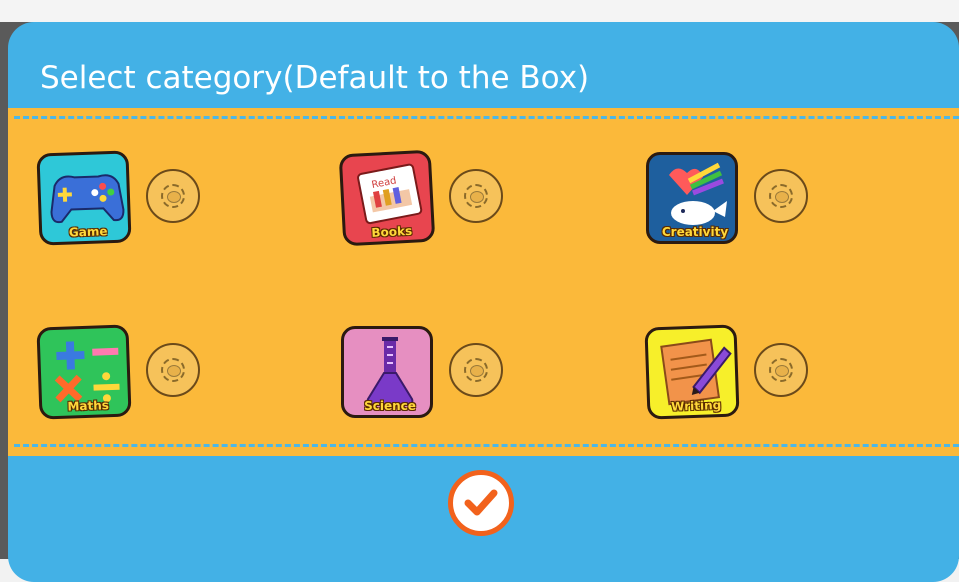 The width and height of the screenshot is (959, 582). I want to click on category-maths-radio, so click(173, 370).